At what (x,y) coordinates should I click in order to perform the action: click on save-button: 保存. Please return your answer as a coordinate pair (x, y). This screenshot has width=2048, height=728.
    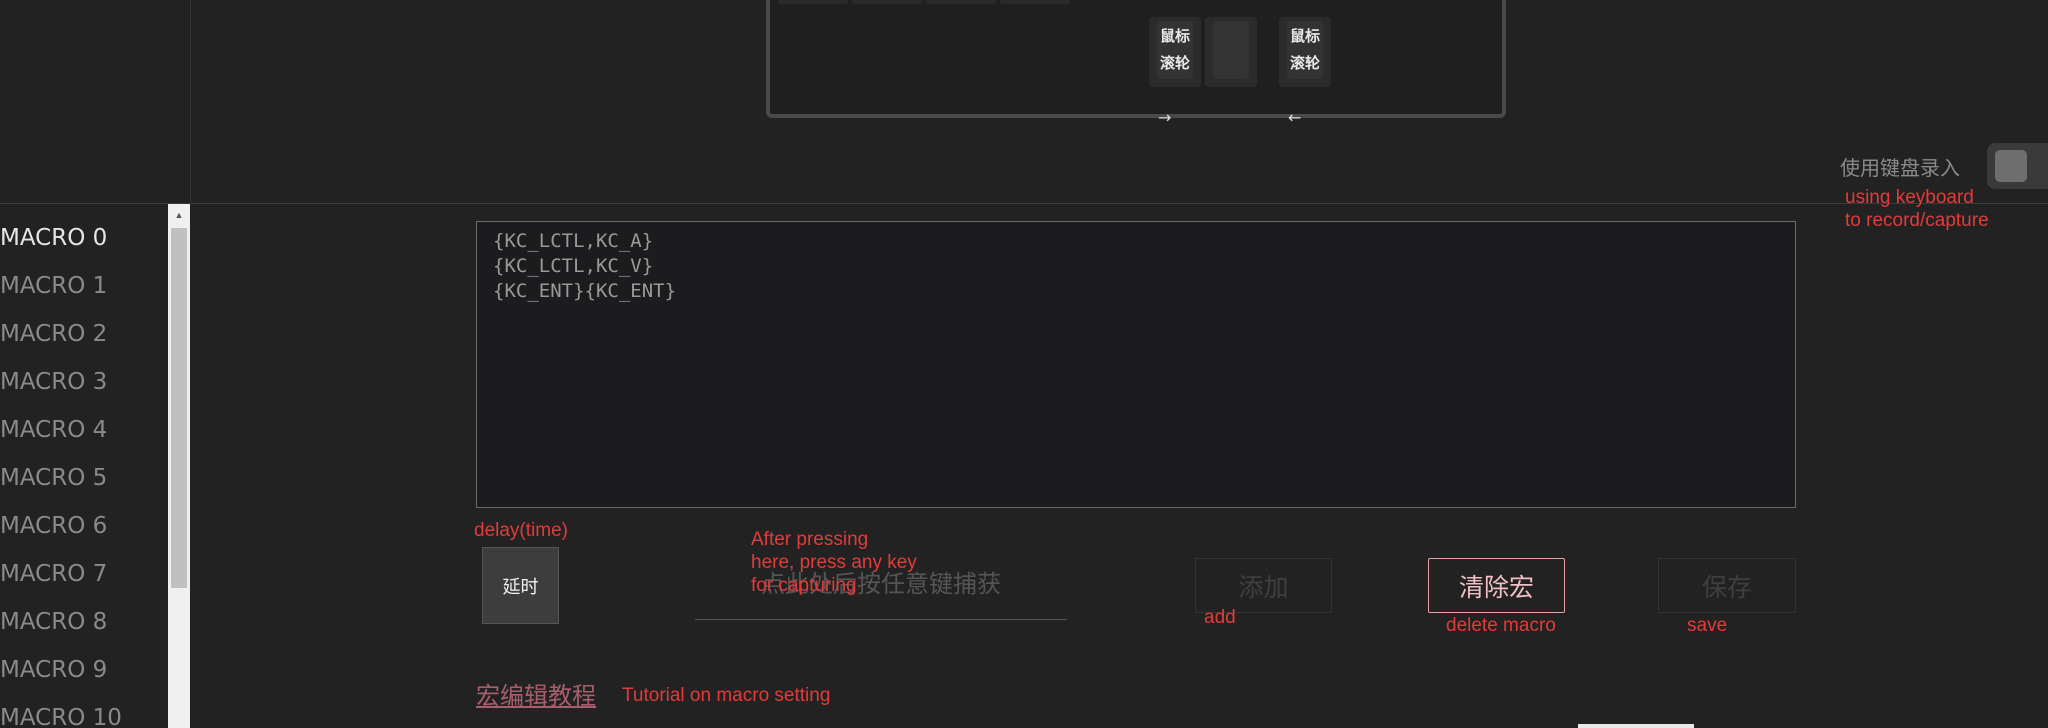
    Looking at the image, I should click on (1727, 585).